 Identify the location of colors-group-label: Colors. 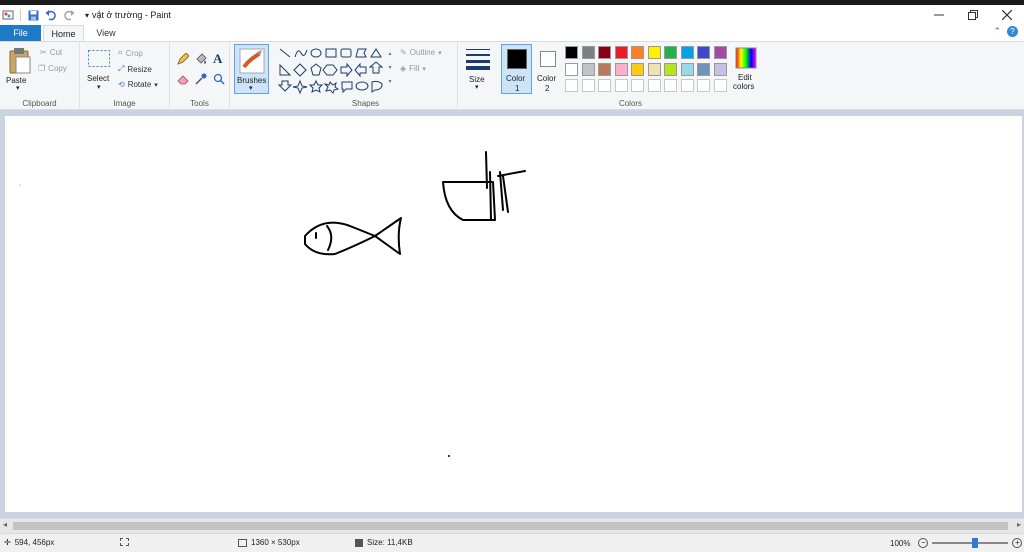
(630, 103).